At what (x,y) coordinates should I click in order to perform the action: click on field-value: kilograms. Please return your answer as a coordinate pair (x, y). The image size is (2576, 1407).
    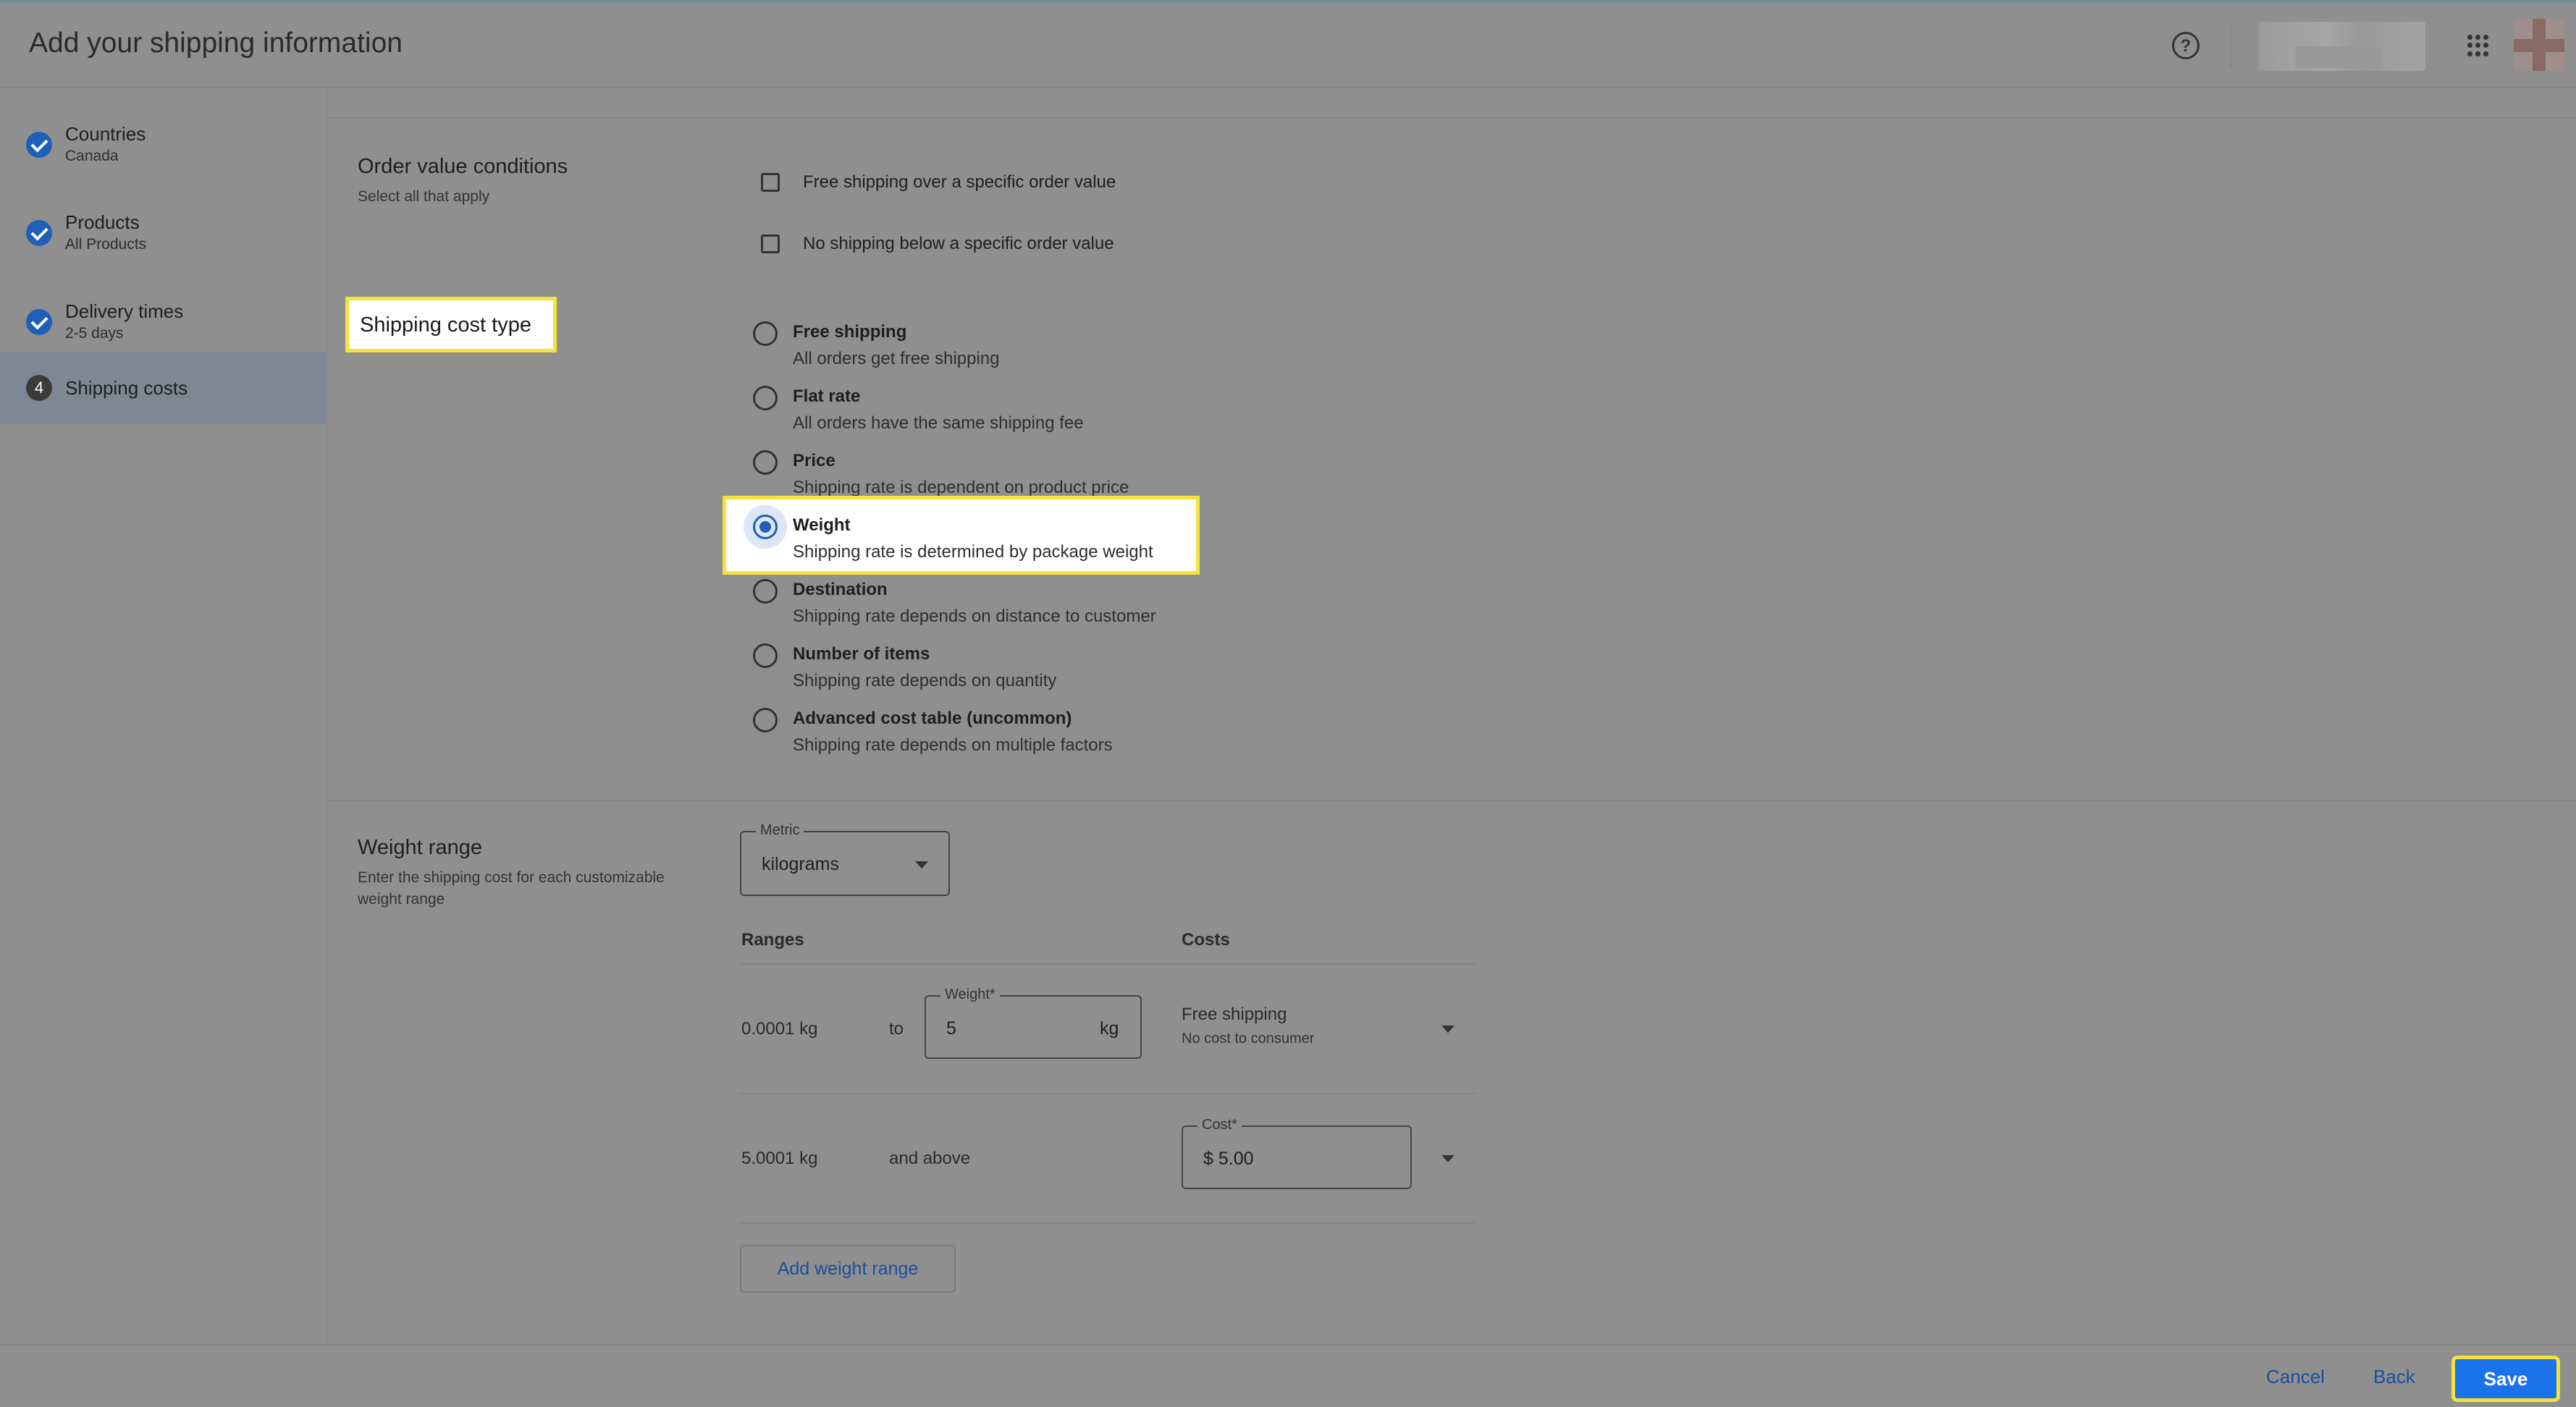
    Looking at the image, I should click on (800, 864).